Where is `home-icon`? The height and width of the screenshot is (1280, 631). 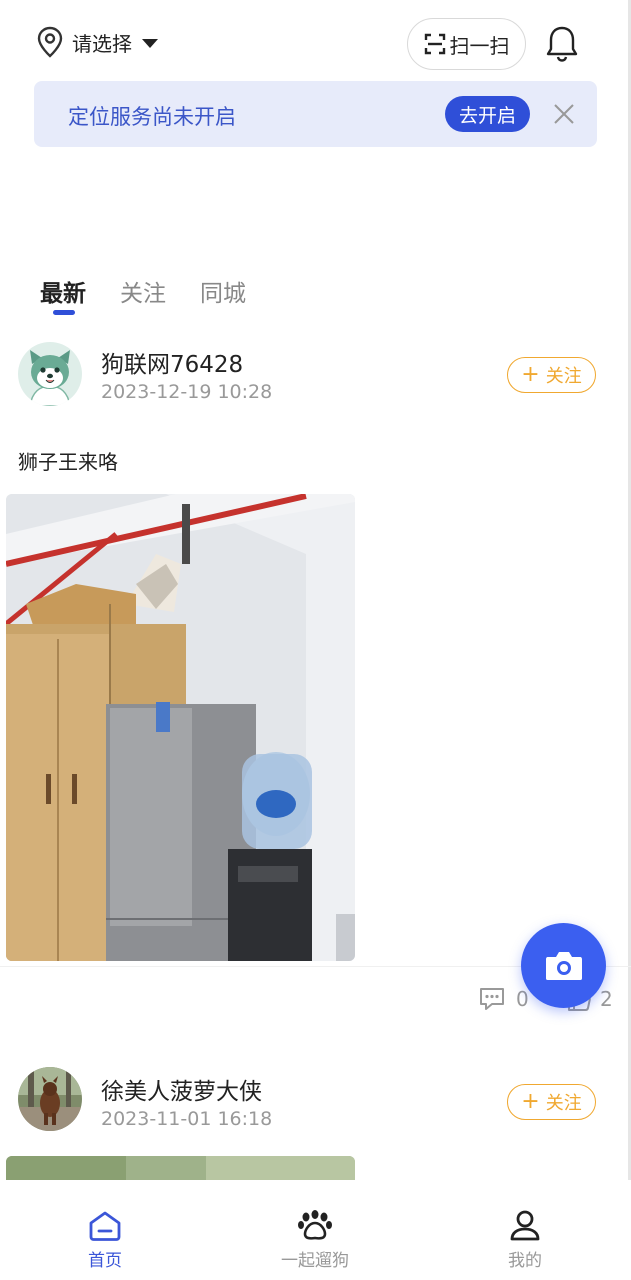
home-icon is located at coordinates (105, 1226).